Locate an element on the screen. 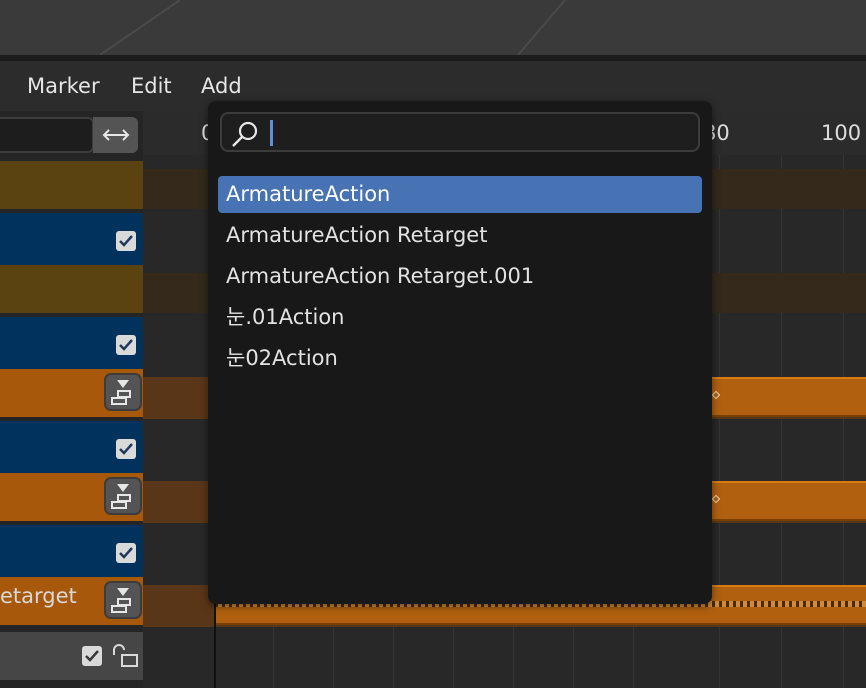 This screenshot has width=866, height=688. unlock-icon is located at coordinates (125, 656).